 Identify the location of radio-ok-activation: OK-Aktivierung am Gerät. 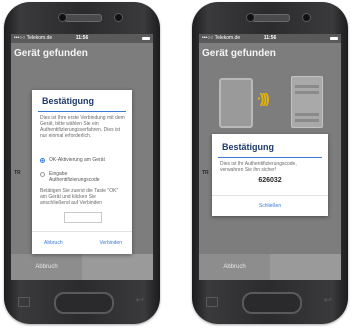
(79, 160).